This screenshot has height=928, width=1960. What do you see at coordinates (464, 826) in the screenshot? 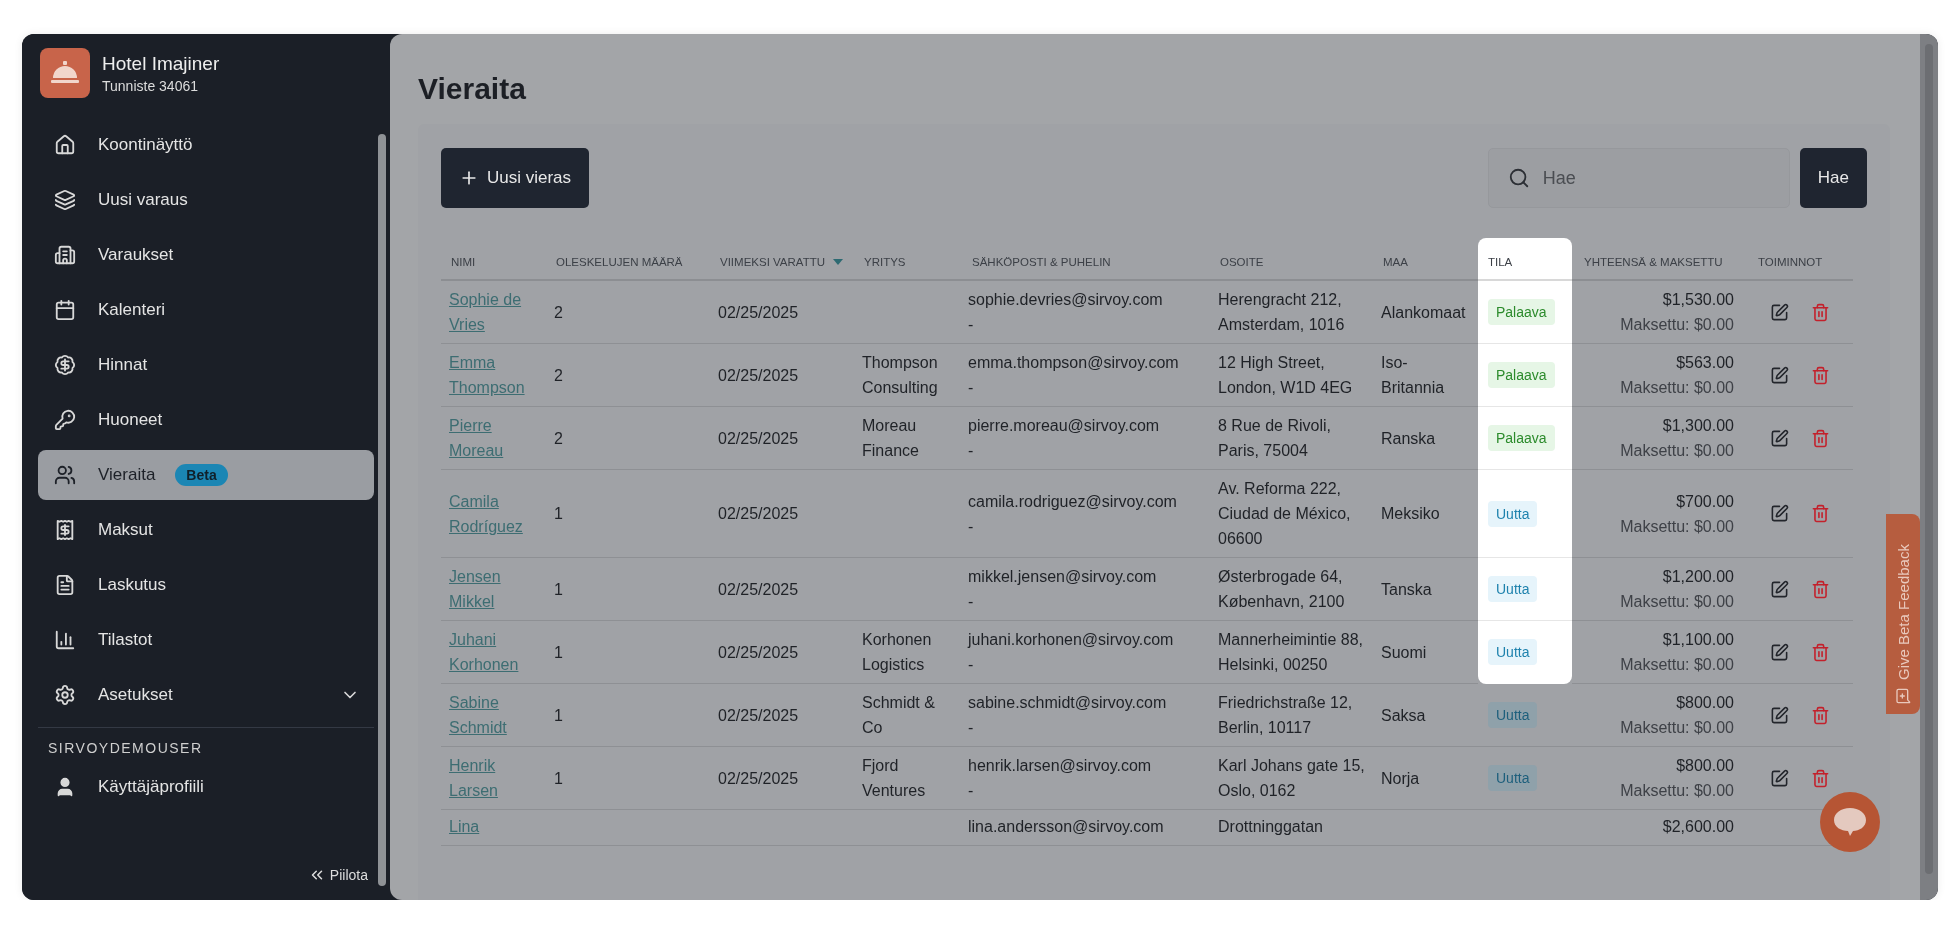
I see `guest-name-link: Lina` at bounding box center [464, 826].